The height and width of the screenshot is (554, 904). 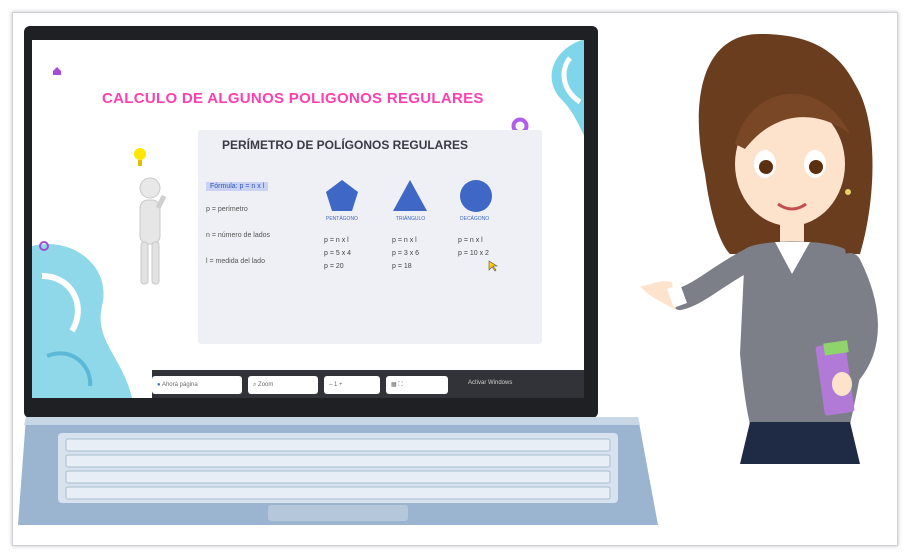 What do you see at coordinates (57, 71) in the screenshot?
I see `home-icon` at bounding box center [57, 71].